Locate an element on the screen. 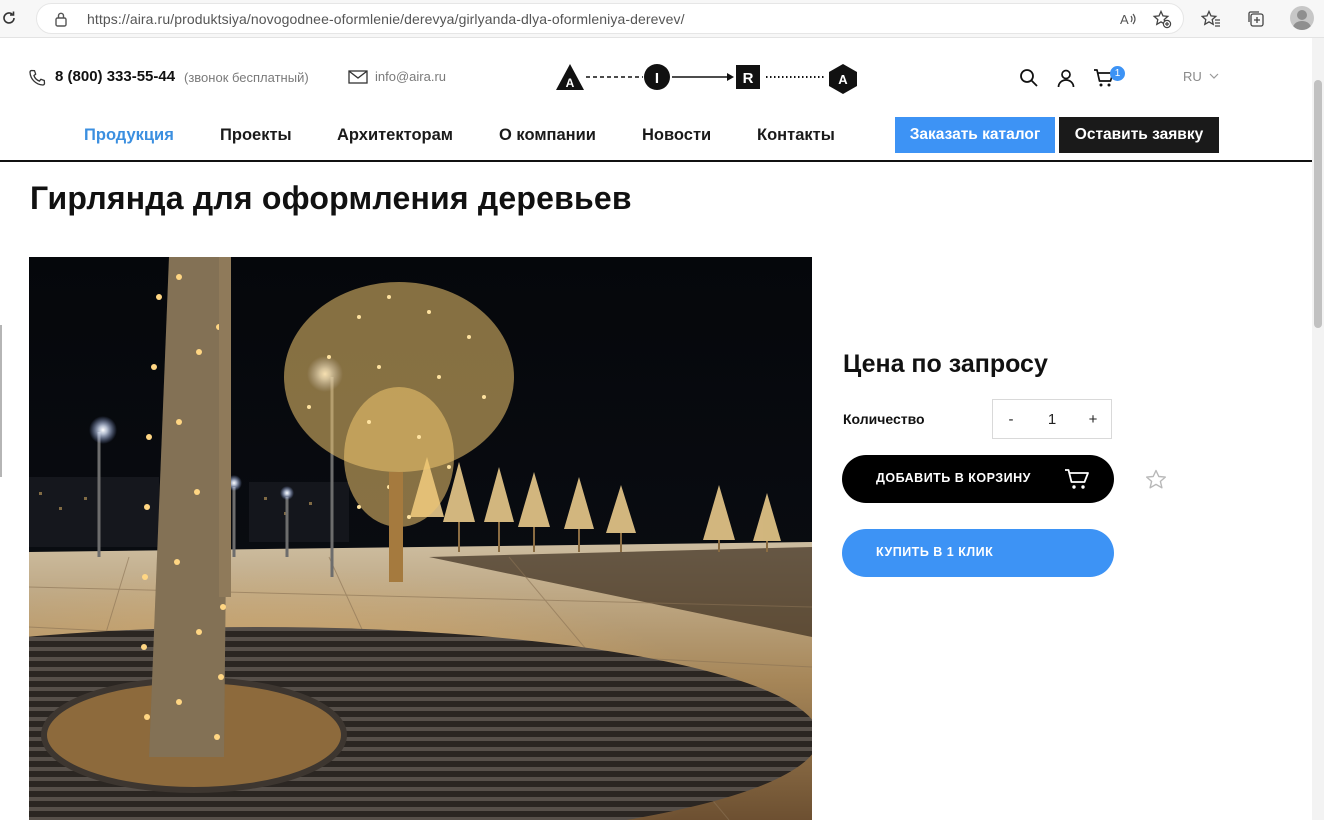 Image resolution: width=1324 pixels, height=820 pixels. quantity-stepper: - 1 + is located at coordinates (1052, 419).